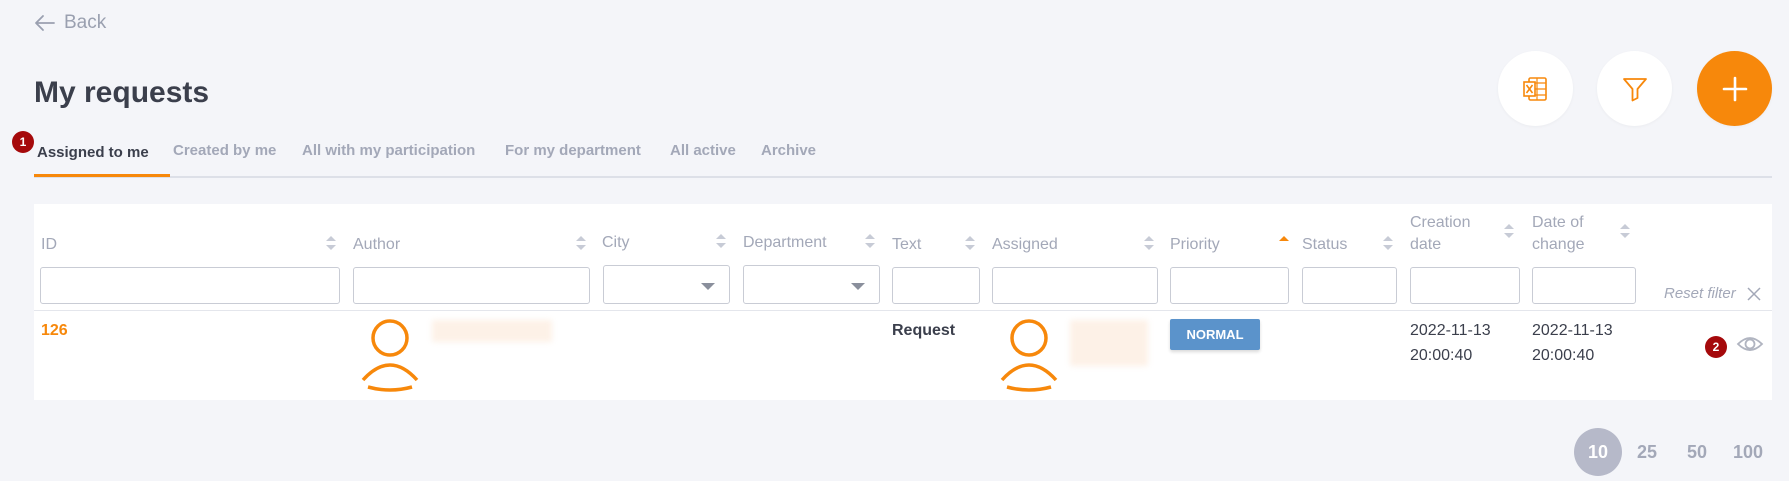 This screenshot has height=481, width=1789. What do you see at coordinates (703, 150) in the screenshot?
I see `tab-all-active: All active` at bounding box center [703, 150].